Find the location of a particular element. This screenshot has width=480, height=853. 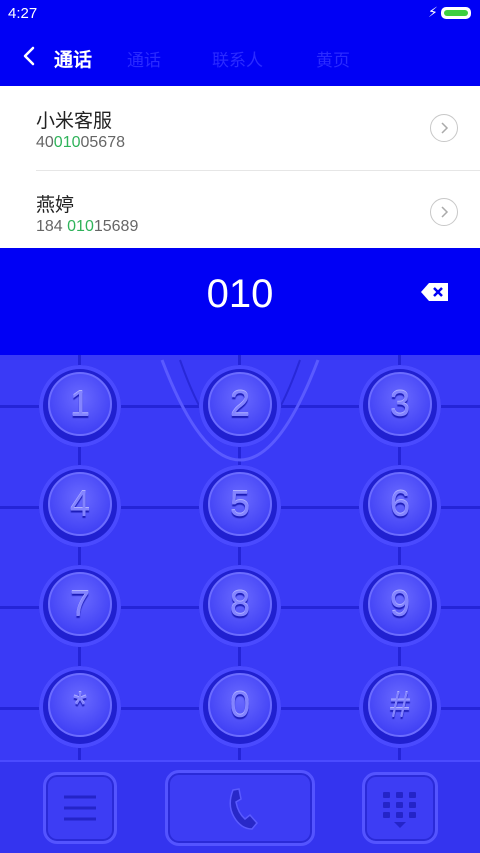

battery-icon is located at coordinates (456, 13).